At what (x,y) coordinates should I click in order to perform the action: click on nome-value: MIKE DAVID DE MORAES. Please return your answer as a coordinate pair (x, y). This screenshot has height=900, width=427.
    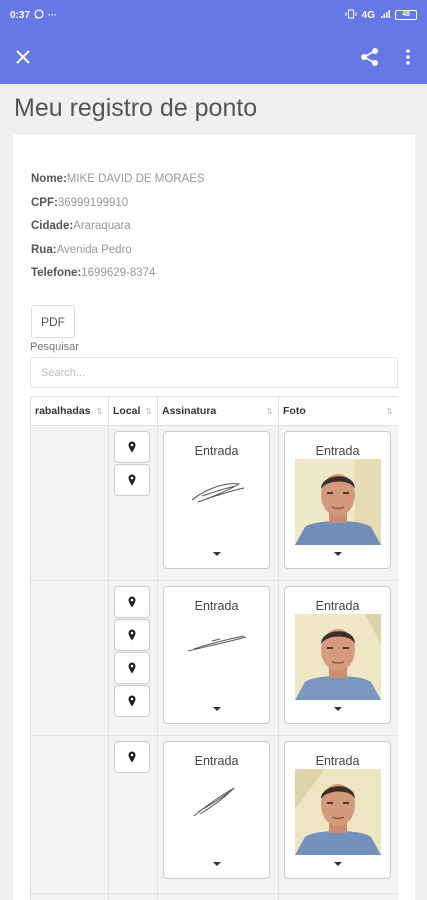
    Looking at the image, I should click on (135, 179).